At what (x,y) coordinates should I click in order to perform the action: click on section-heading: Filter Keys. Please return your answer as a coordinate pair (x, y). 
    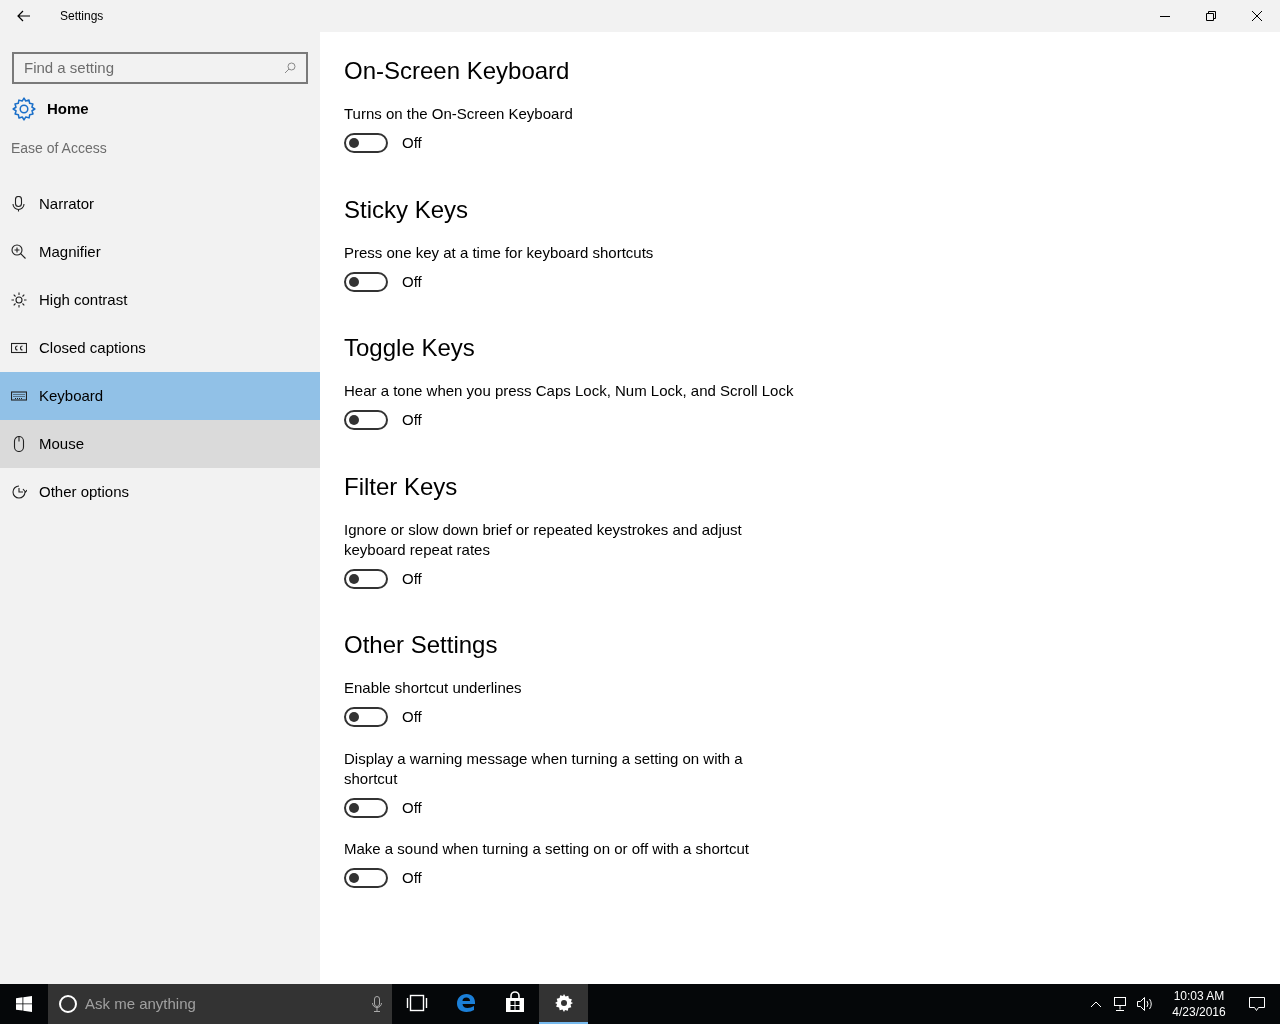
    Looking at the image, I should click on (401, 486).